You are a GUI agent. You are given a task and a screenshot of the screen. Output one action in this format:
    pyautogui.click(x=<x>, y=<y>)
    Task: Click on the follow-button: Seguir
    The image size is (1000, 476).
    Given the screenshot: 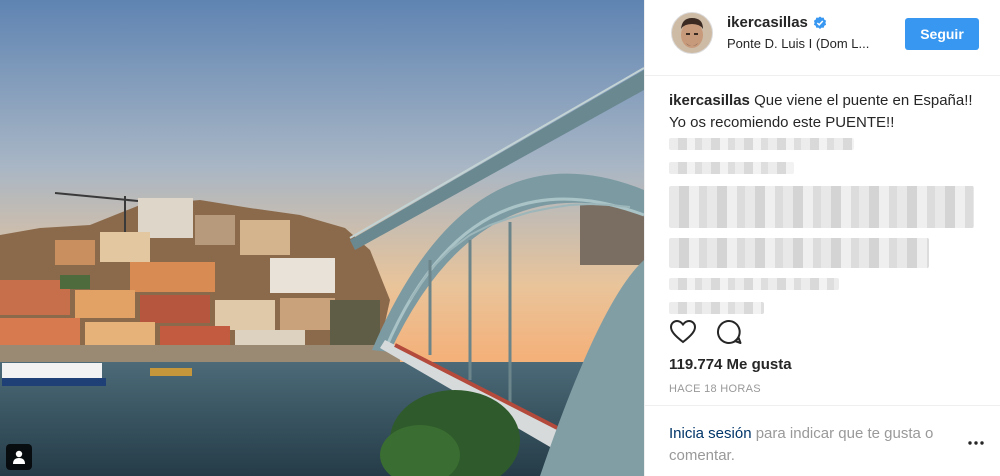 What is the action you would take?
    pyautogui.click(x=942, y=34)
    